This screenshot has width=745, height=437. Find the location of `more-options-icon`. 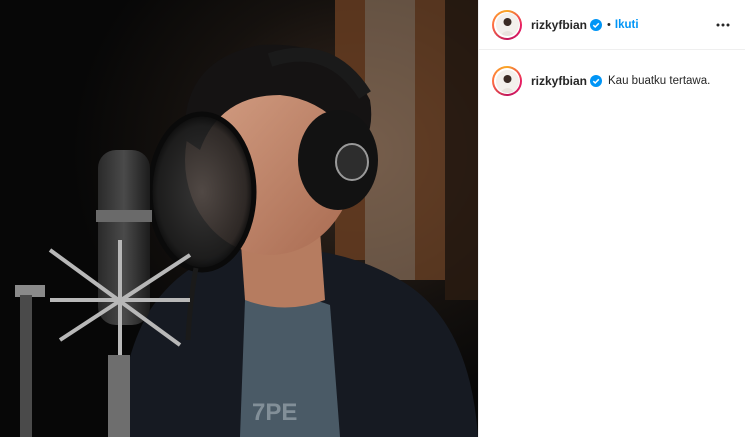

more-options-icon is located at coordinates (723, 25).